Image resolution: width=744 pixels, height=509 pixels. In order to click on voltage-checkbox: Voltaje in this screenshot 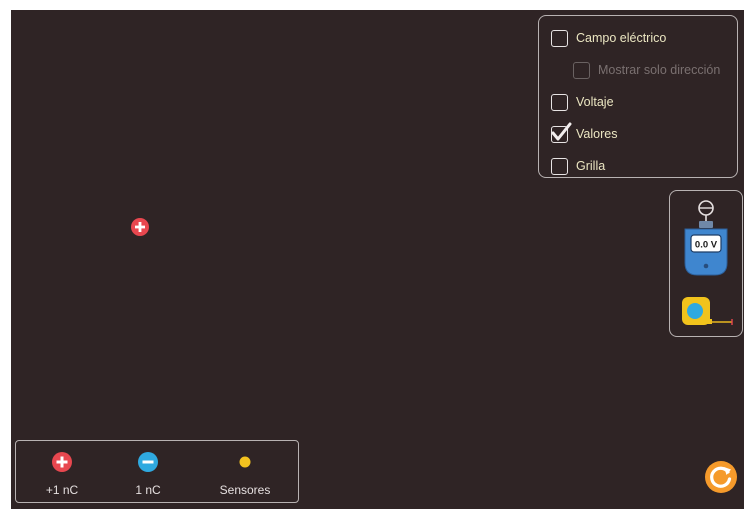, I will do `click(582, 102)`.